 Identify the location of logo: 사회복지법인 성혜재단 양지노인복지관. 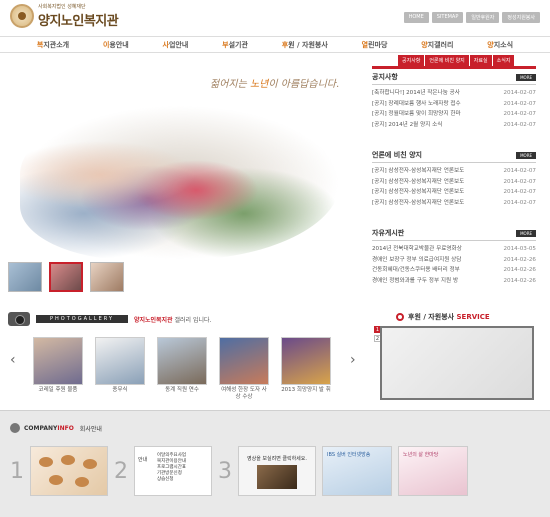
(64, 16).